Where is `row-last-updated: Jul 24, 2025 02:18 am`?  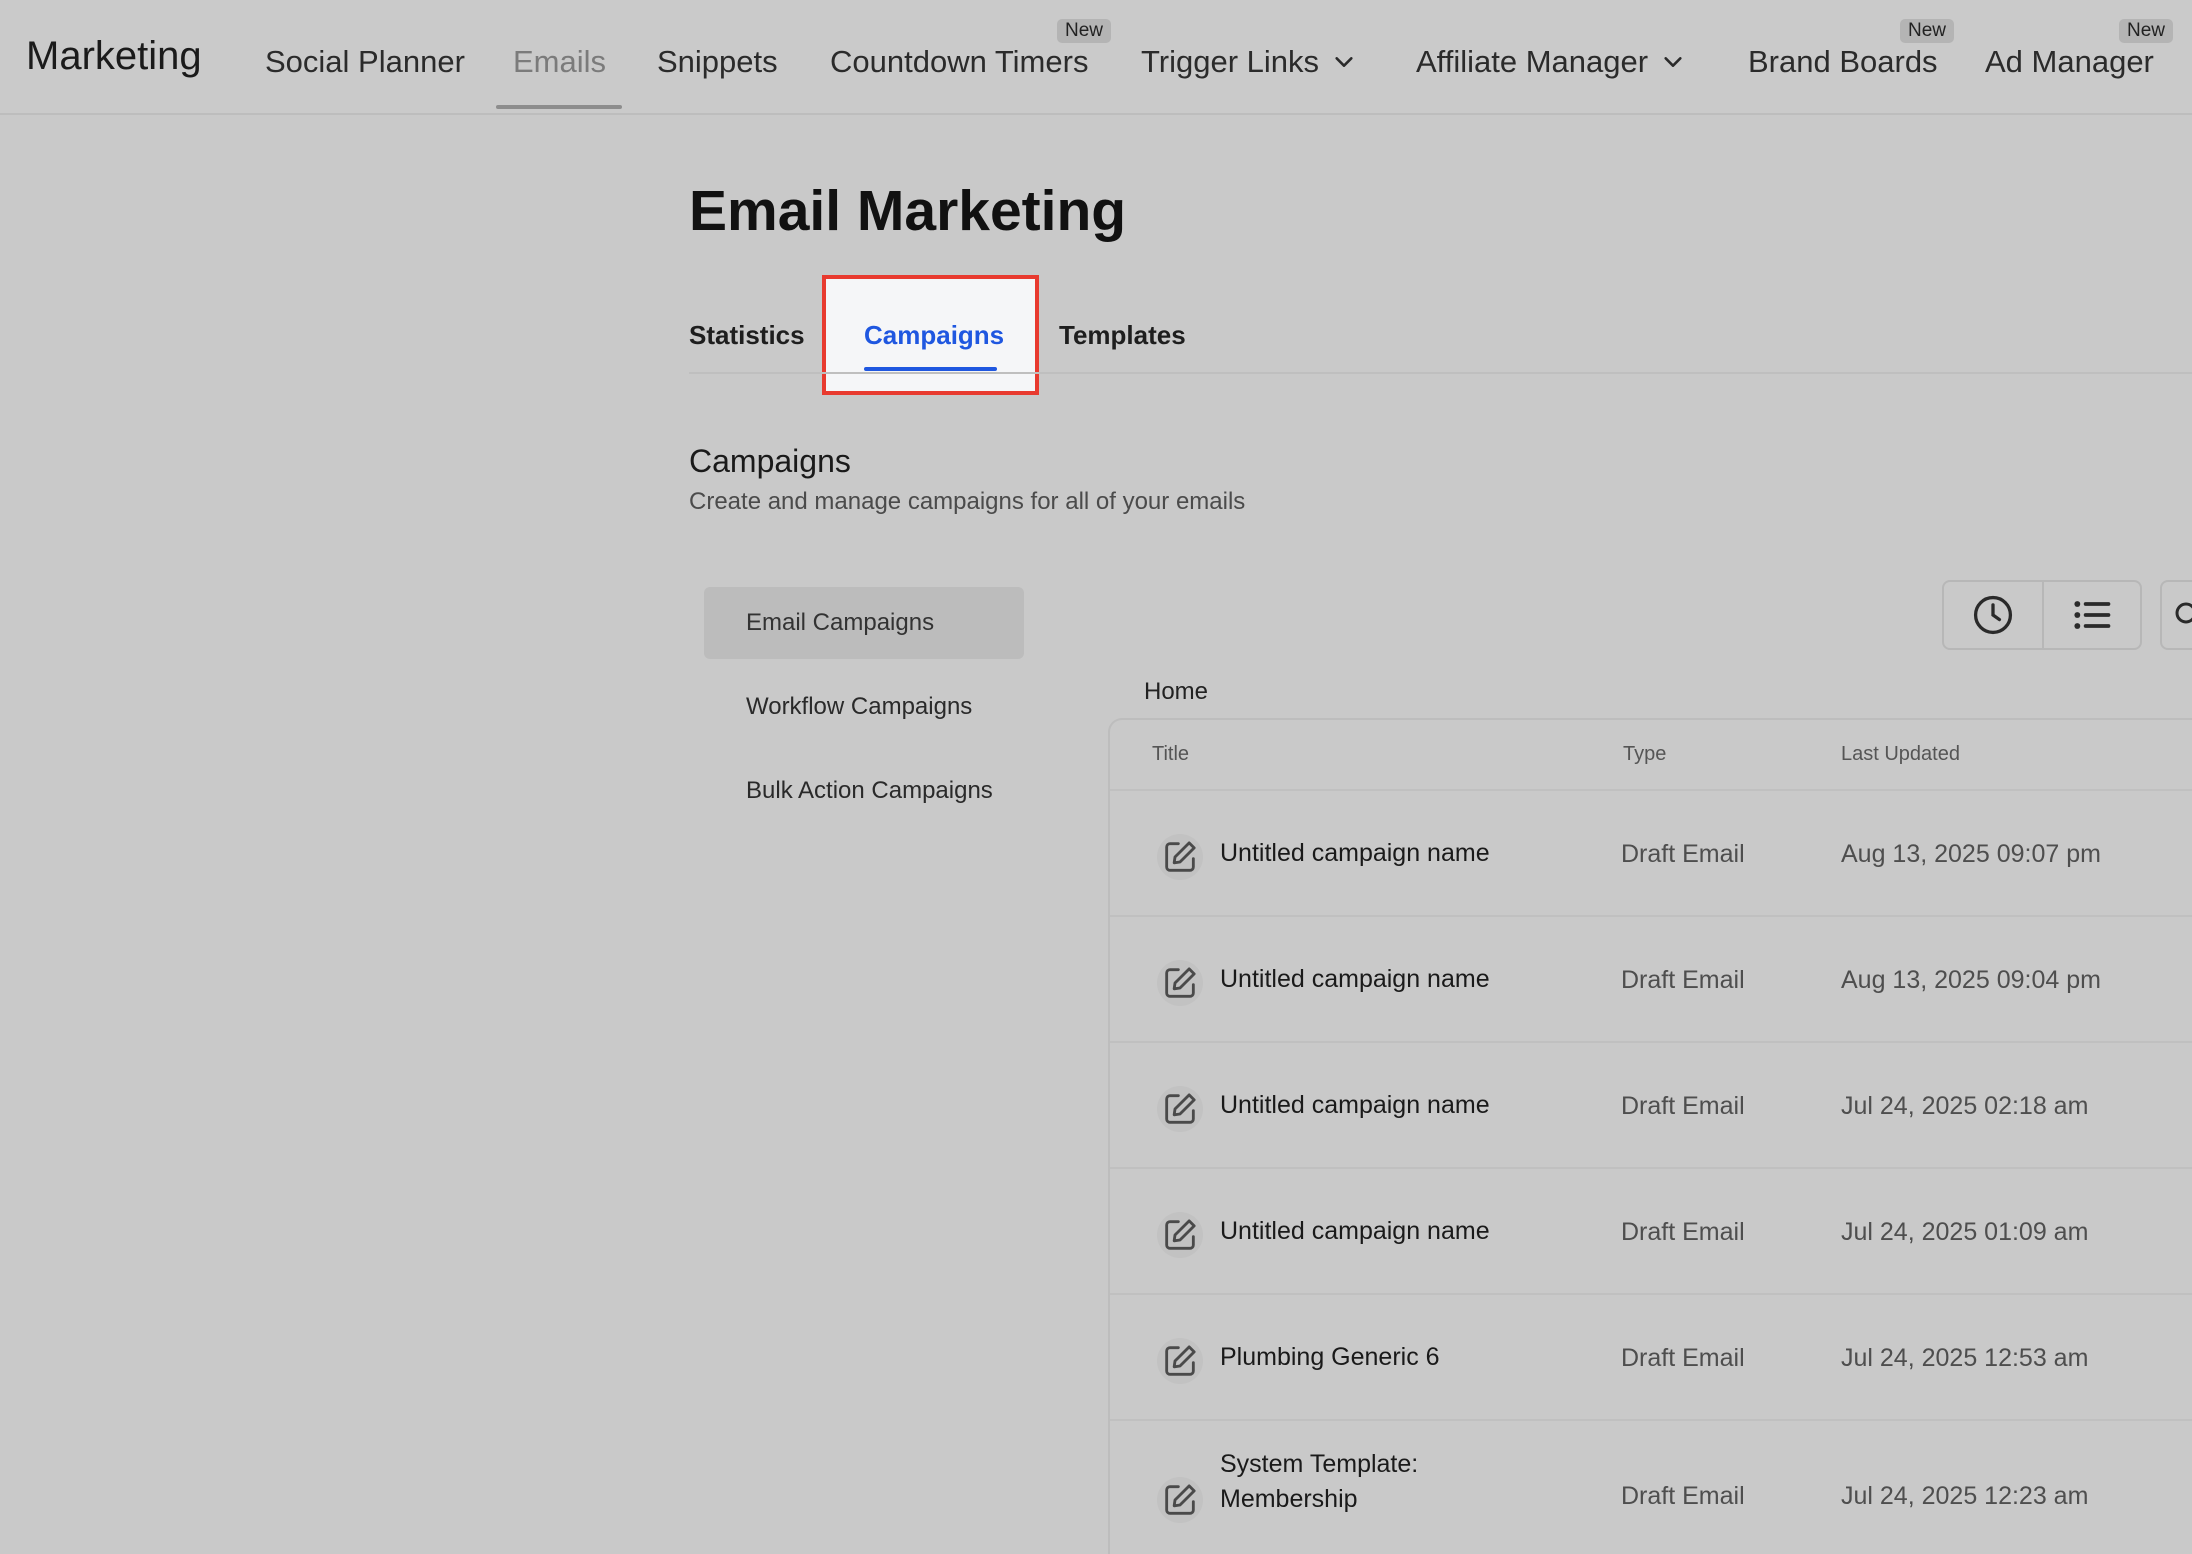 row-last-updated: Jul 24, 2025 02:18 am is located at coordinates (1965, 1106).